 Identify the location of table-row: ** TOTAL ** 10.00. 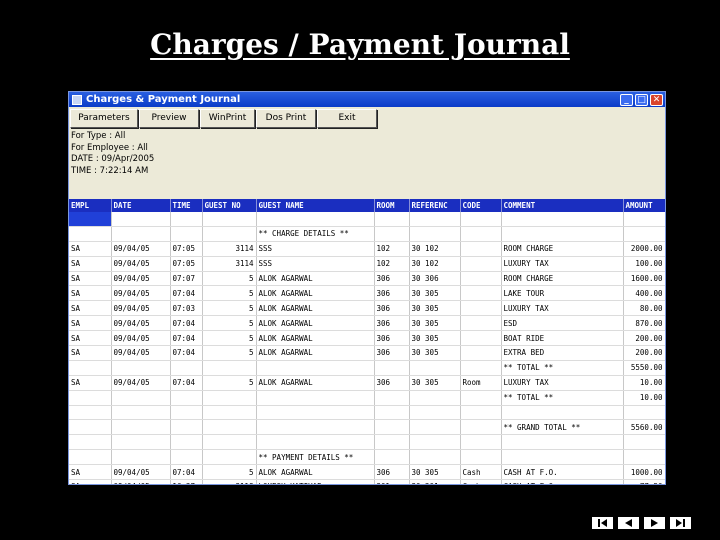
(367, 398).